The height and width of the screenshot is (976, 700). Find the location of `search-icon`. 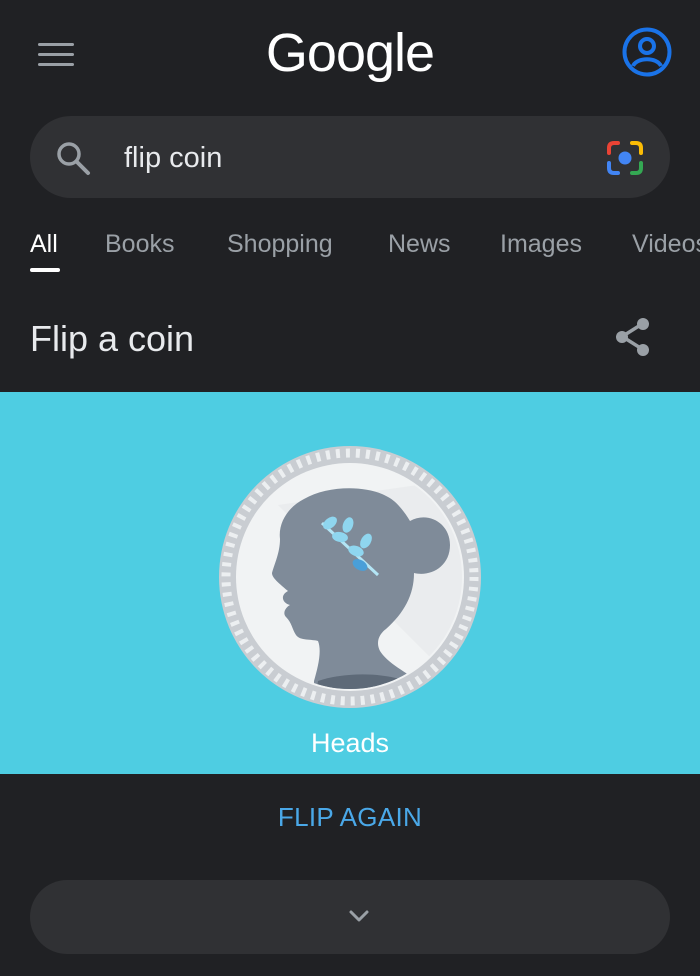

search-icon is located at coordinates (73, 158).